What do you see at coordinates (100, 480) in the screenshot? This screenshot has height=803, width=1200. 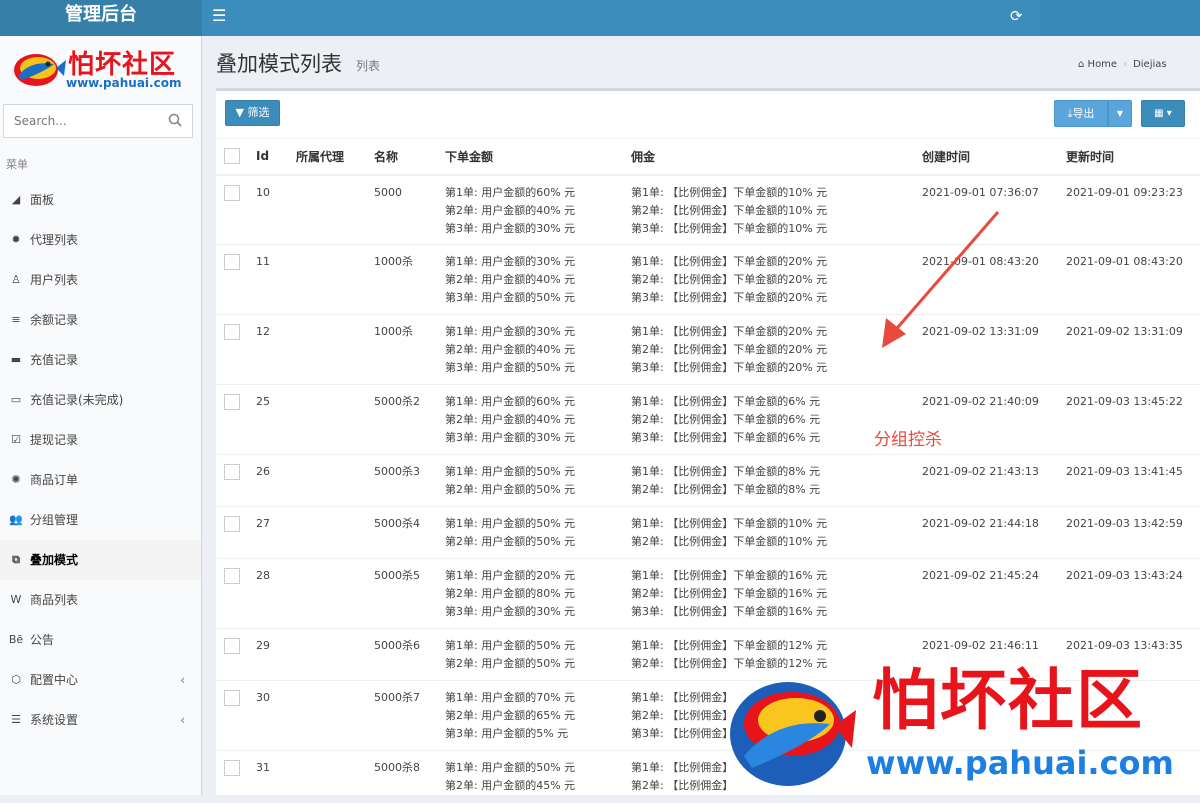 I see `sidebar-item-7: ✺ 商品订单` at bounding box center [100, 480].